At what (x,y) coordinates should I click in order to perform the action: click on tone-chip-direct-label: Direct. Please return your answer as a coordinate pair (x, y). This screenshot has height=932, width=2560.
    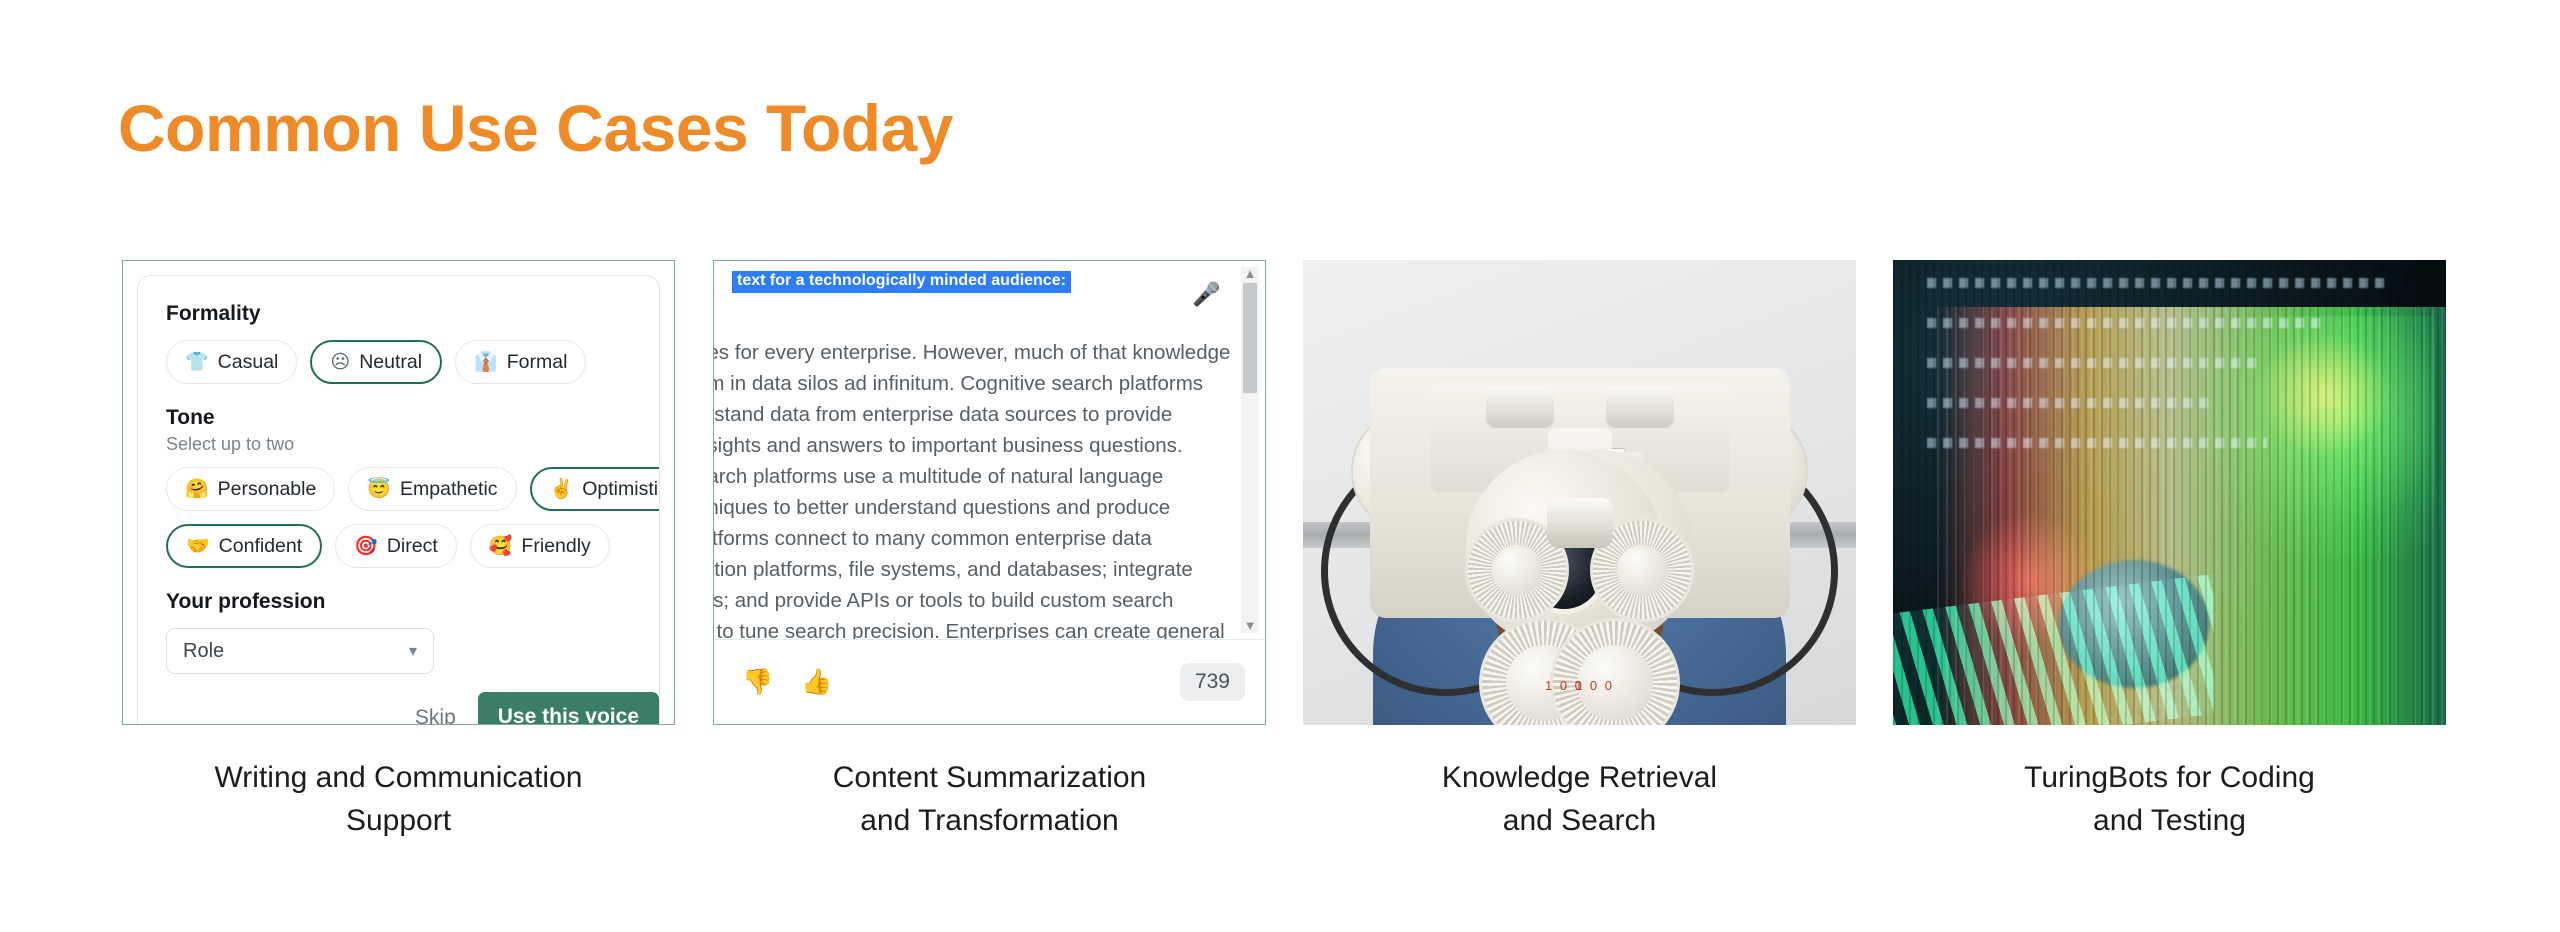
    Looking at the image, I should click on (412, 545).